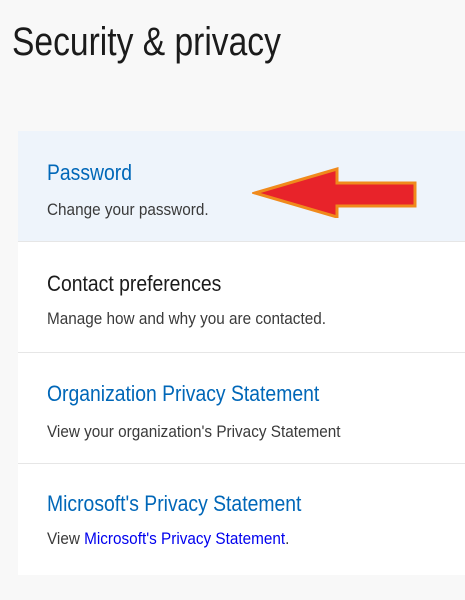  What do you see at coordinates (174, 504) in the screenshot?
I see `microsoft-privacy-label: Microsoft's Privacy Statement` at bounding box center [174, 504].